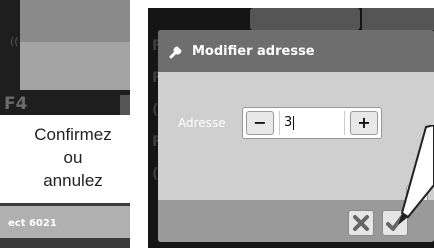 Image resolution: width=434 pixels, height=248 pixels. What do you see at coordinates (73, 180) in the screenshot?
I see `caption-line: annulez` at bounding box center [73, 180].